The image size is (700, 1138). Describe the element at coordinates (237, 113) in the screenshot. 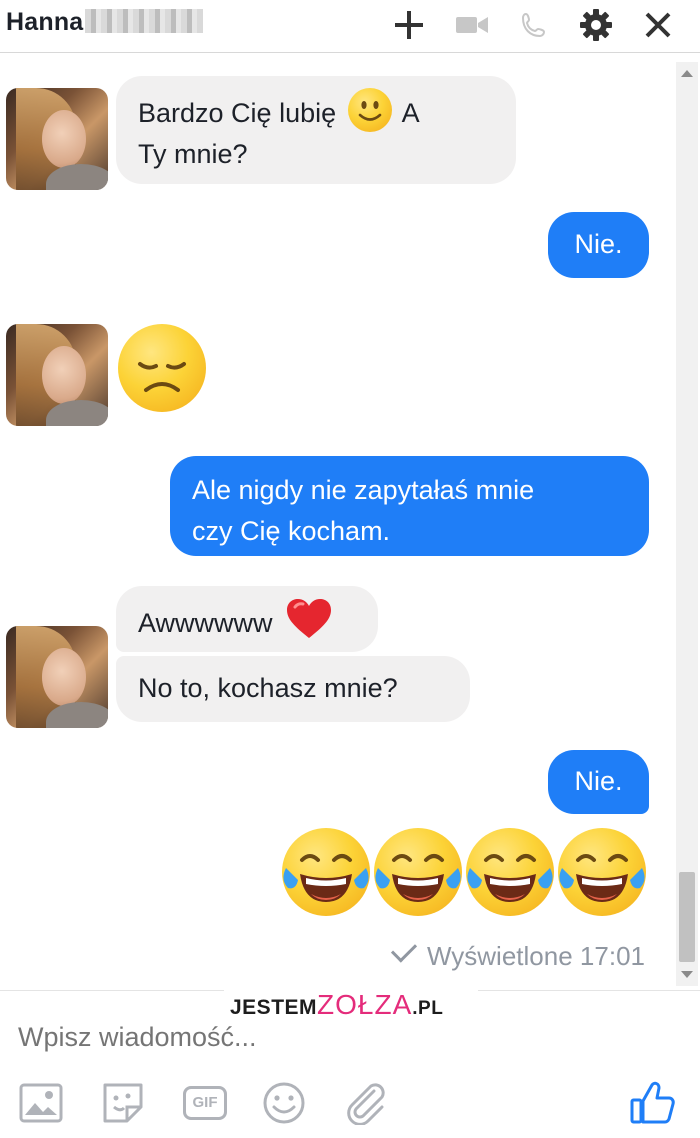

I see `message-text: Bardzo Cię lubię` at that location.